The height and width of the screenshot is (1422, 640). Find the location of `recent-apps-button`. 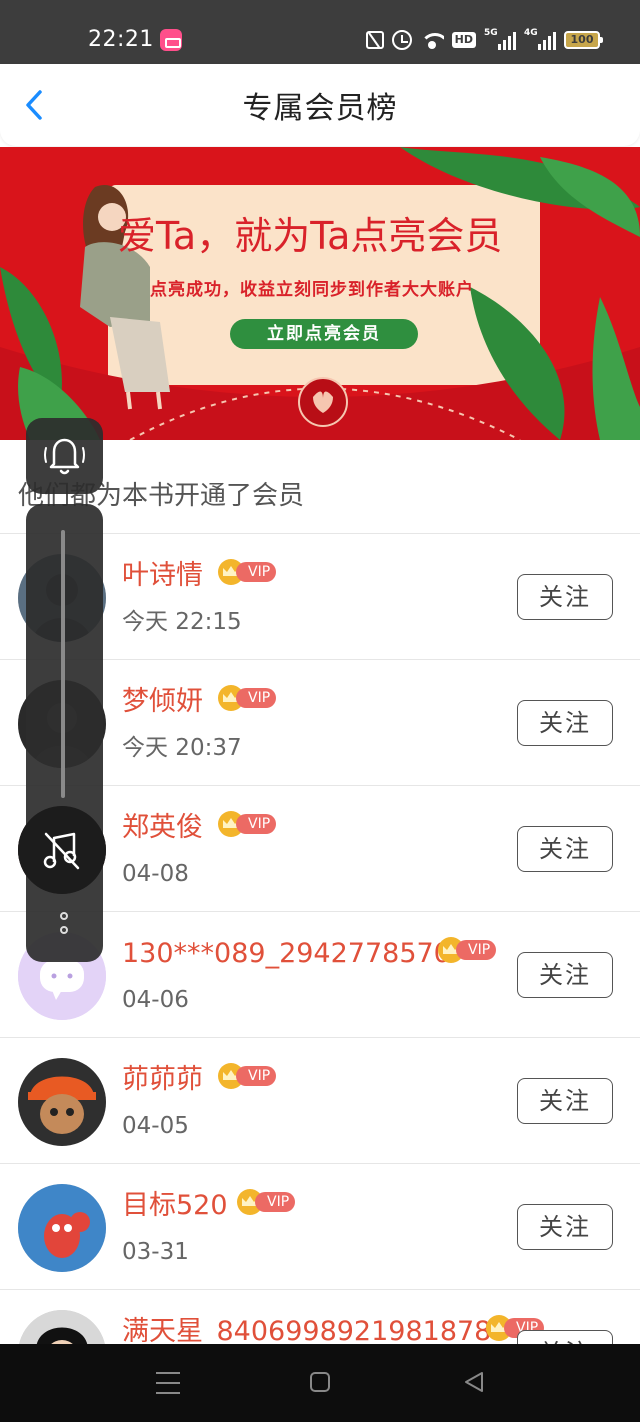

recent-apps-button is located at coordinates (168, 1383).